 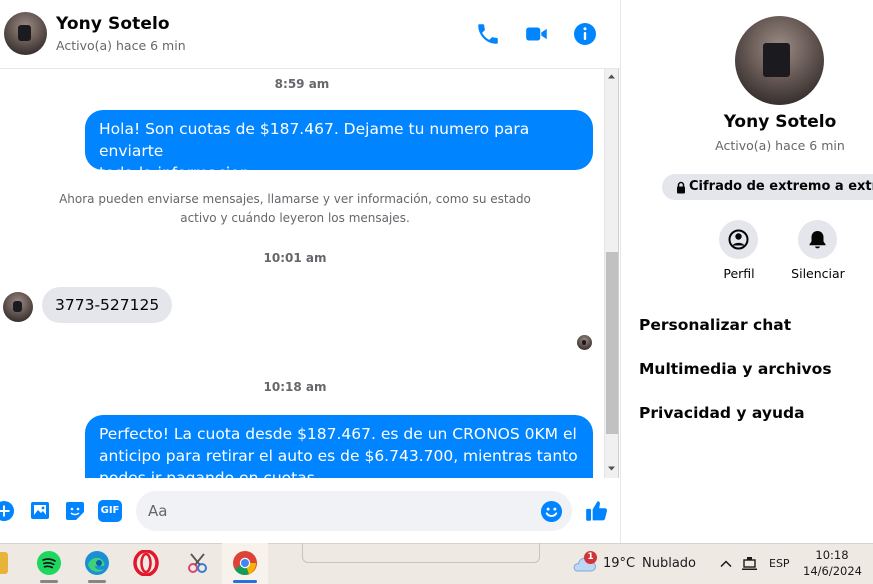 I want to click on incoming-message: 3773-527125, so click(x=107, y=305).